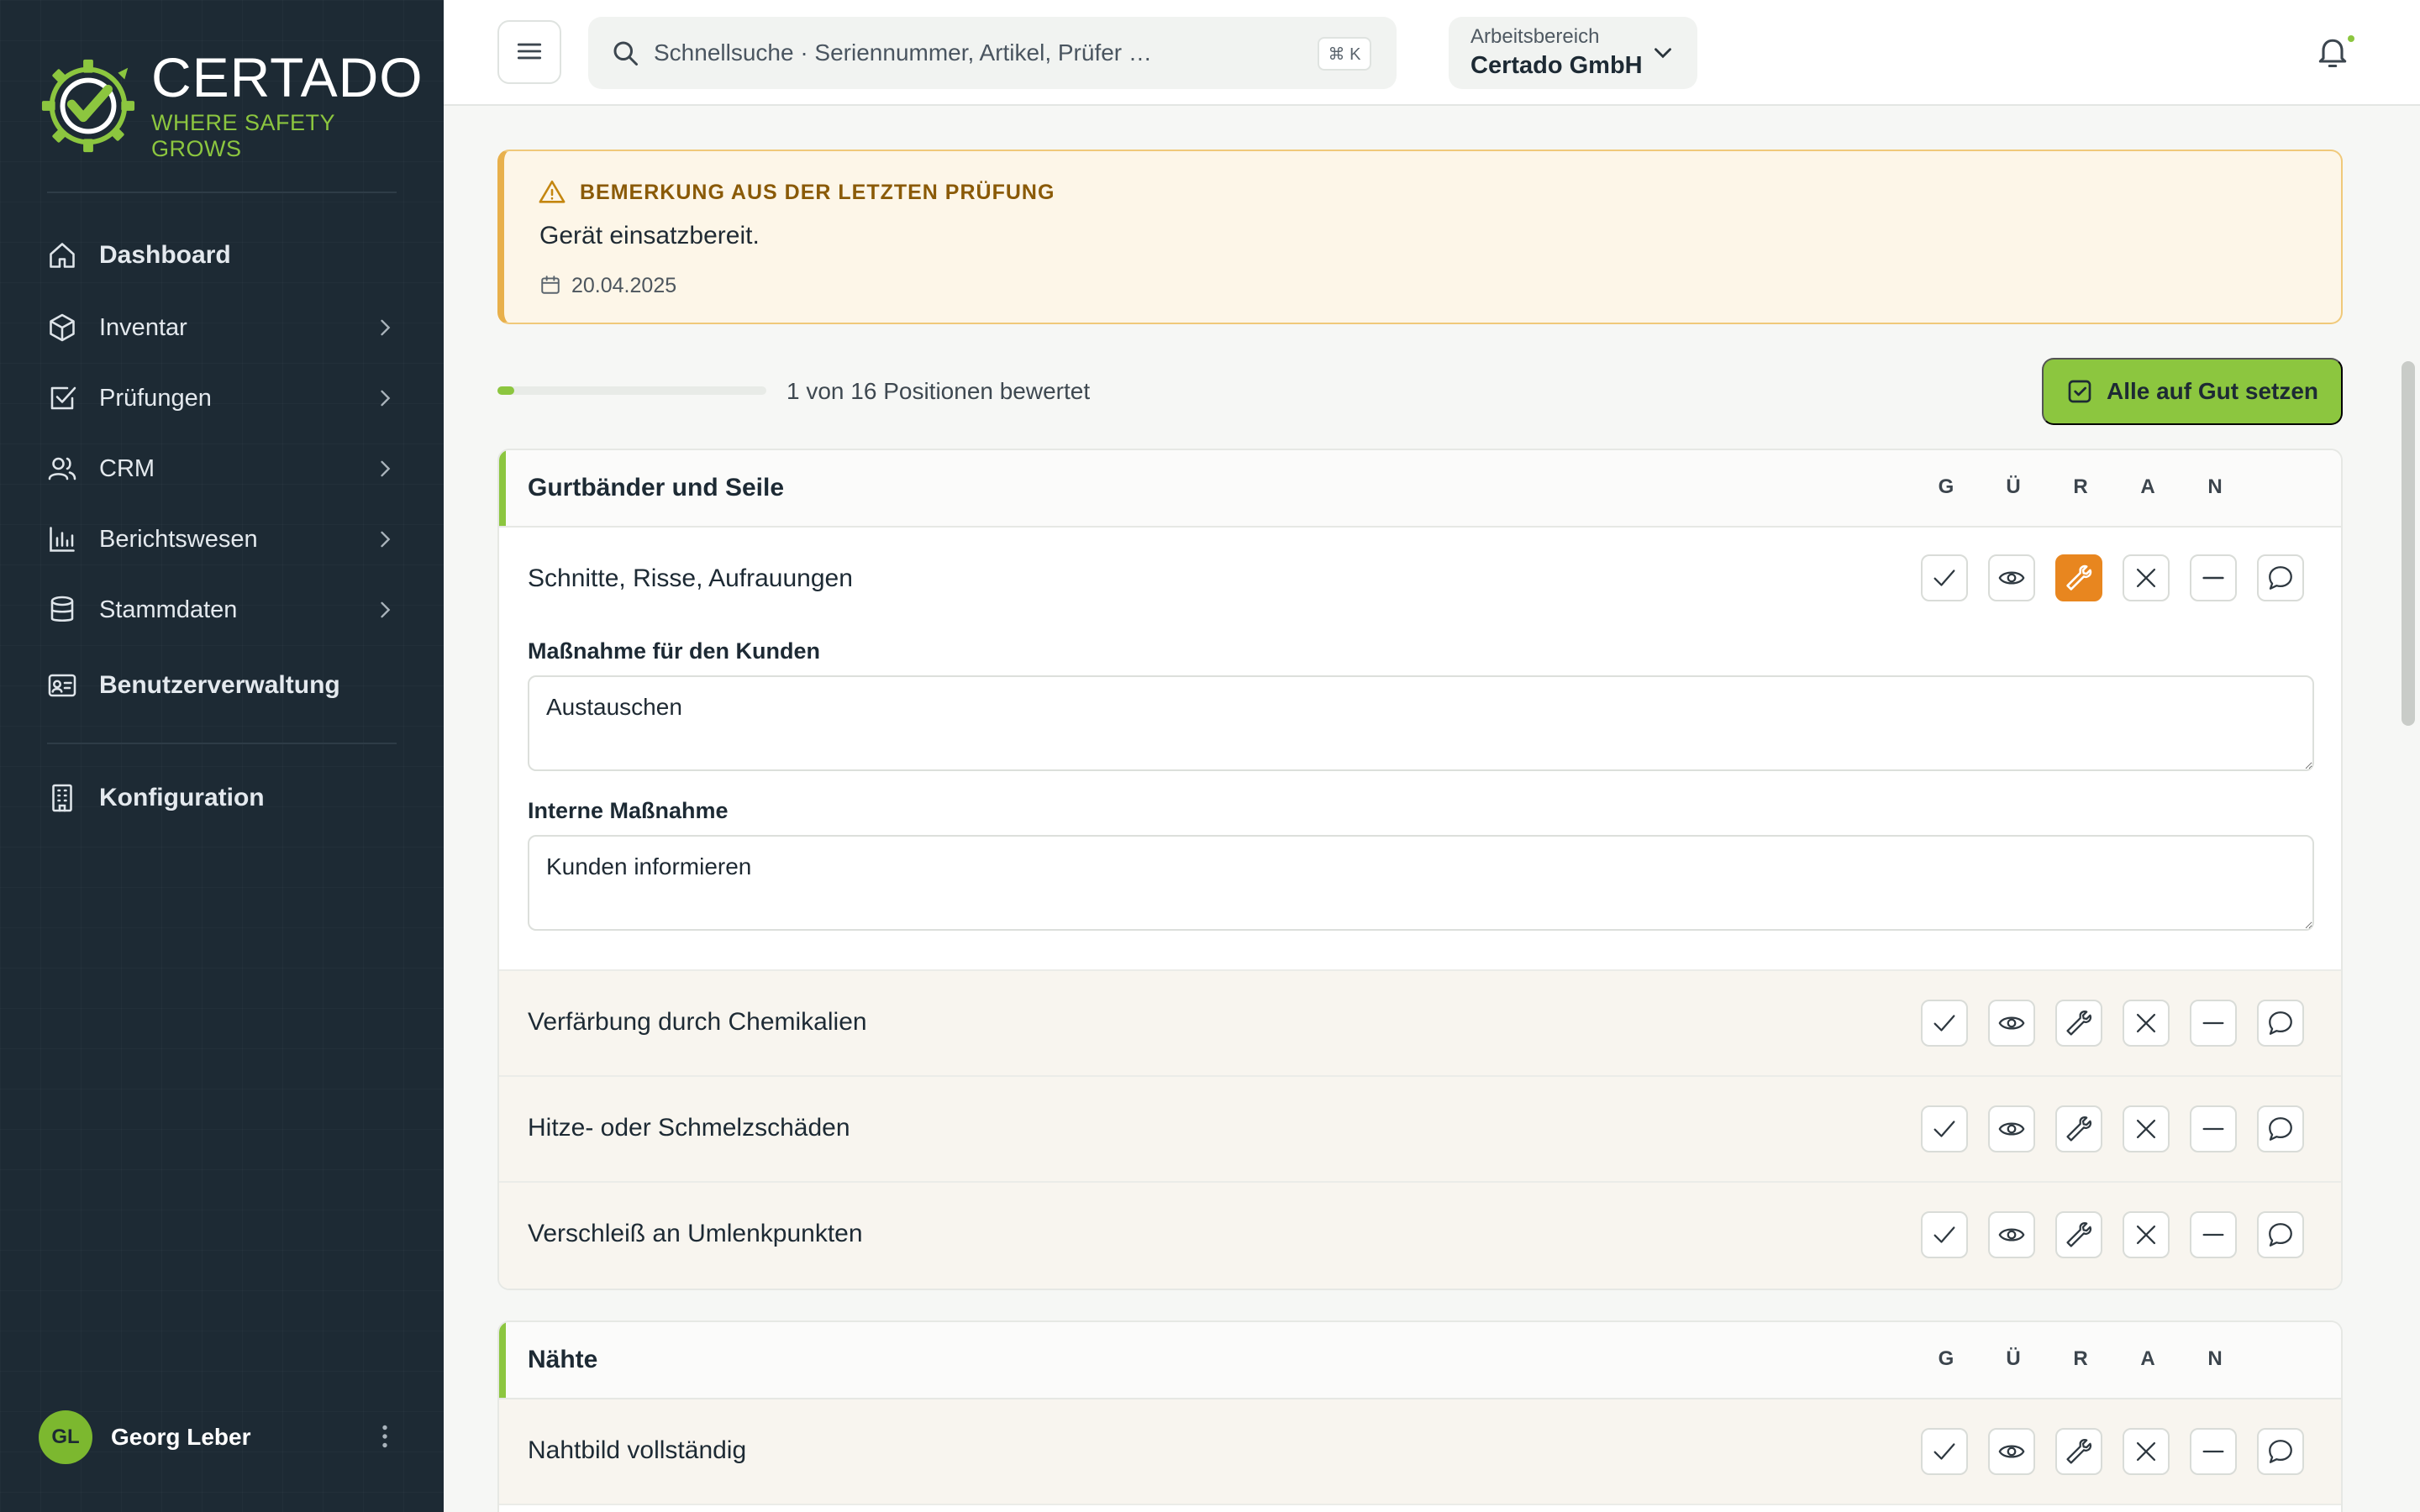  I want to click on rating-progress-bar, so click(631, 390).